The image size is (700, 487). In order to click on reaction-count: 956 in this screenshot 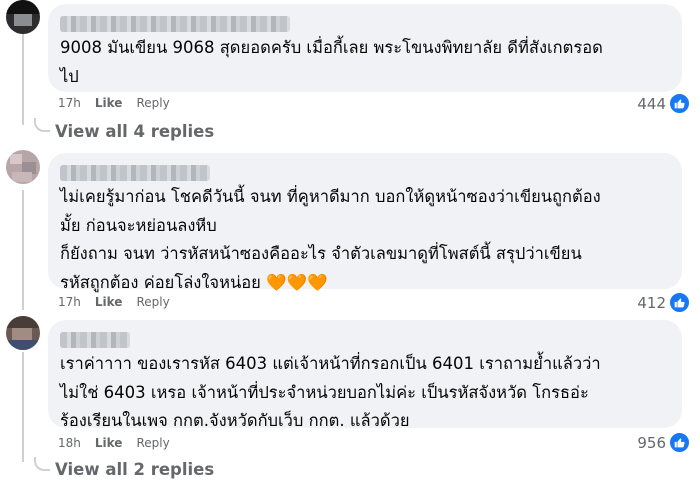, I will do `click(663, 442)`.